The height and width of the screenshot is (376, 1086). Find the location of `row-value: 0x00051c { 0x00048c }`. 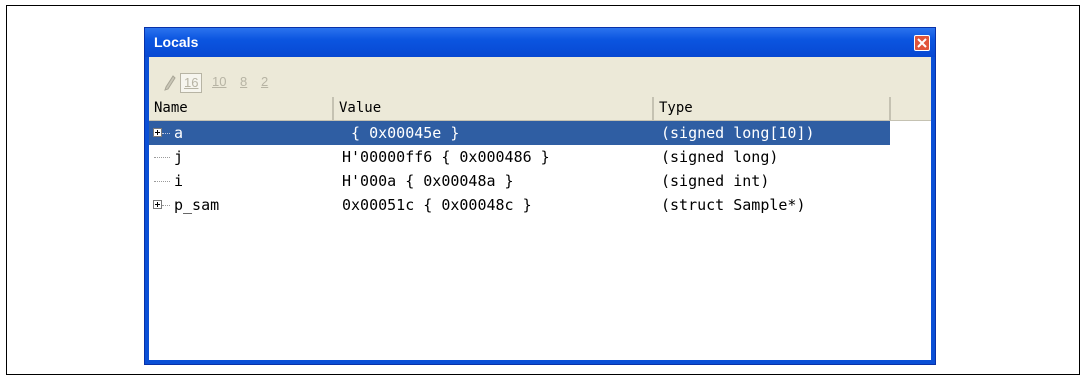

row-value: 0x00051c { 0x00048c } is located at coordinates (437, 205).